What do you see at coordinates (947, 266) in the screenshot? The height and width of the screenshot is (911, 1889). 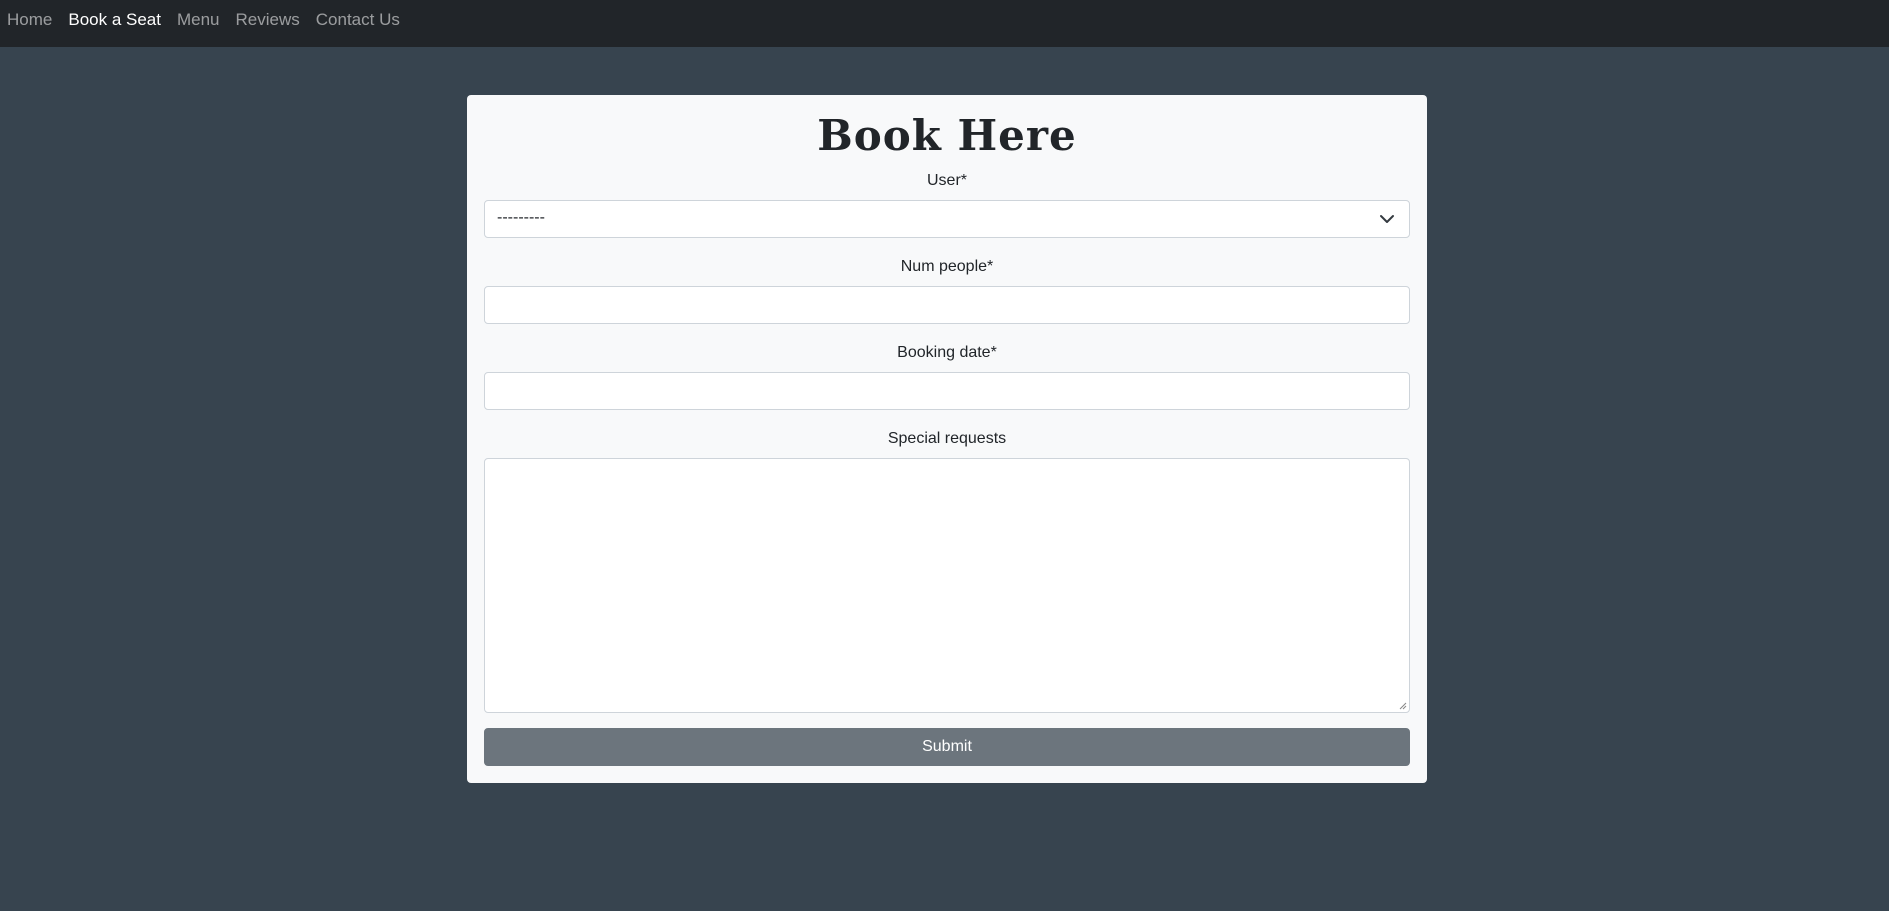 I see `num-people-label: Num people*` at bounding box center [947, 266].